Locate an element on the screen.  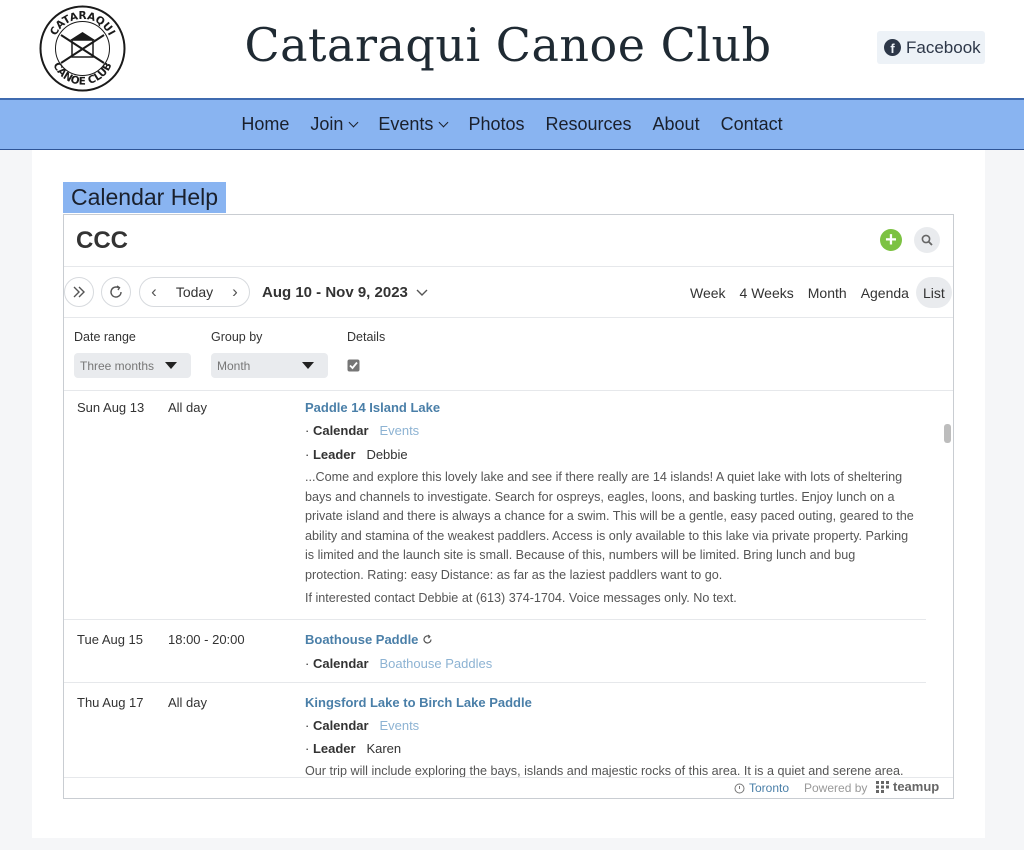
date-range-select-value: Three months is located at coordinates (117, 365).